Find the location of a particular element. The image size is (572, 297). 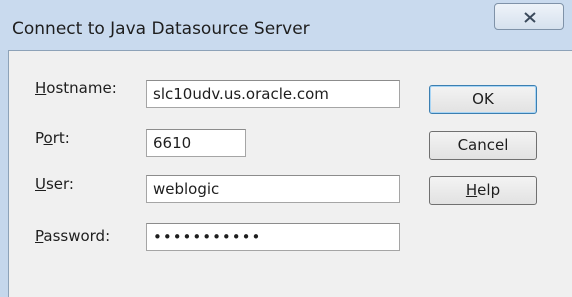

help-button: Help is located at coordinates (483, 190).